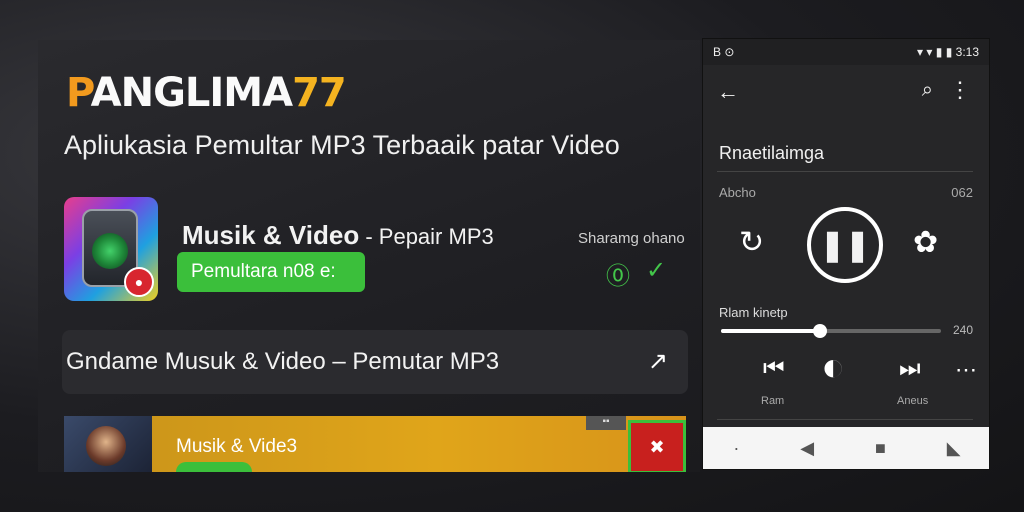  I want to click on seek-handle, so click(820, 331).